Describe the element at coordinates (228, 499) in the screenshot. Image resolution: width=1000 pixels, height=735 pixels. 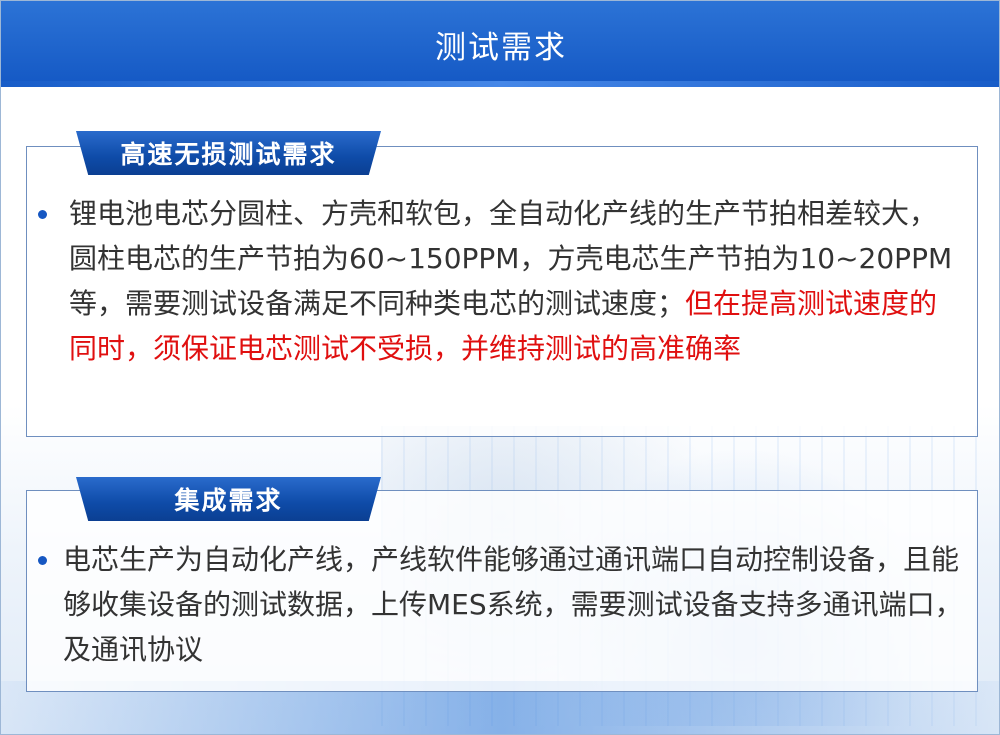
I see `section-integration-tag: 集成需求` at that location.